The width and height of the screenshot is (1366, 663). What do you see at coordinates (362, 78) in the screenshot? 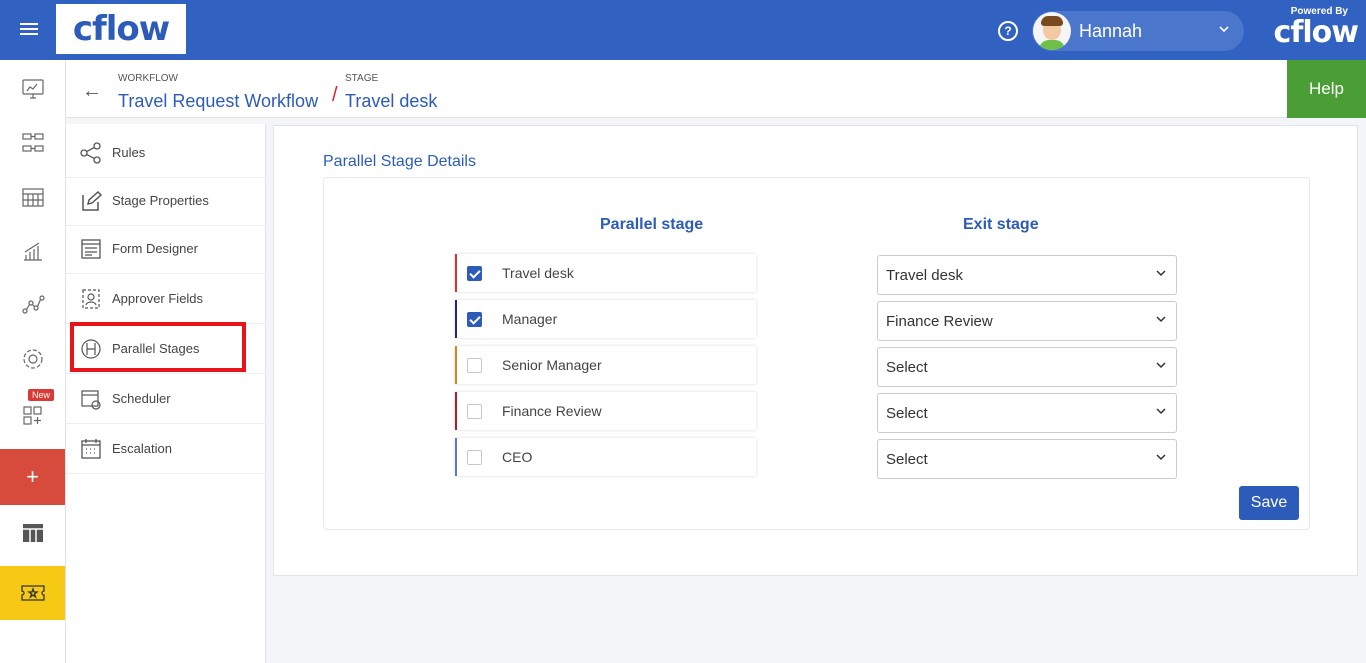
I see `stage-label: STAGE` at bounding box center [362, 78].